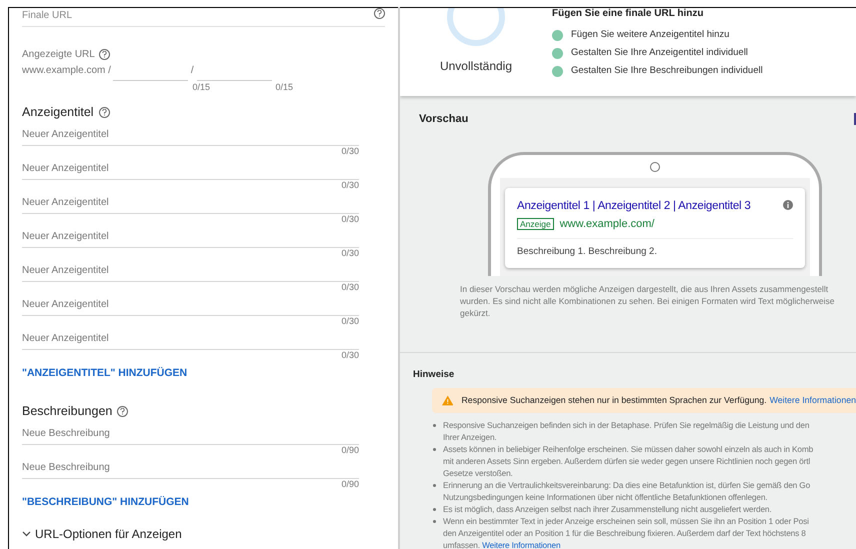 This screenshot has width=856, height=549. What do you see at coordinates (443, 119) in the screenshot?
I see `section-heading: Vorschau` at bounding box center [443, 119].